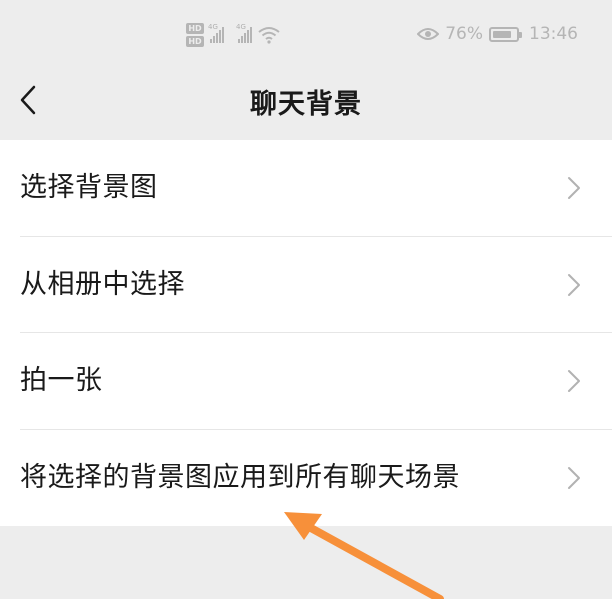 The image size is (612, 599). I want to click on system-indicators: 76% 13:46, so click(497, 34).